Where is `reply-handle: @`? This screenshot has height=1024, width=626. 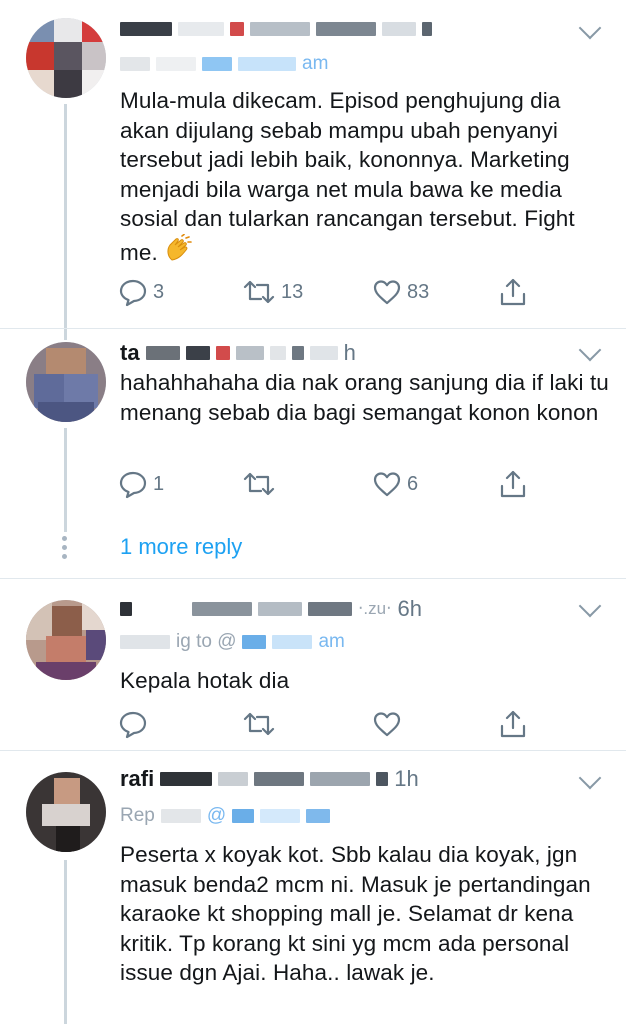 reply-handle: @ is located at coordinates (216, 816).